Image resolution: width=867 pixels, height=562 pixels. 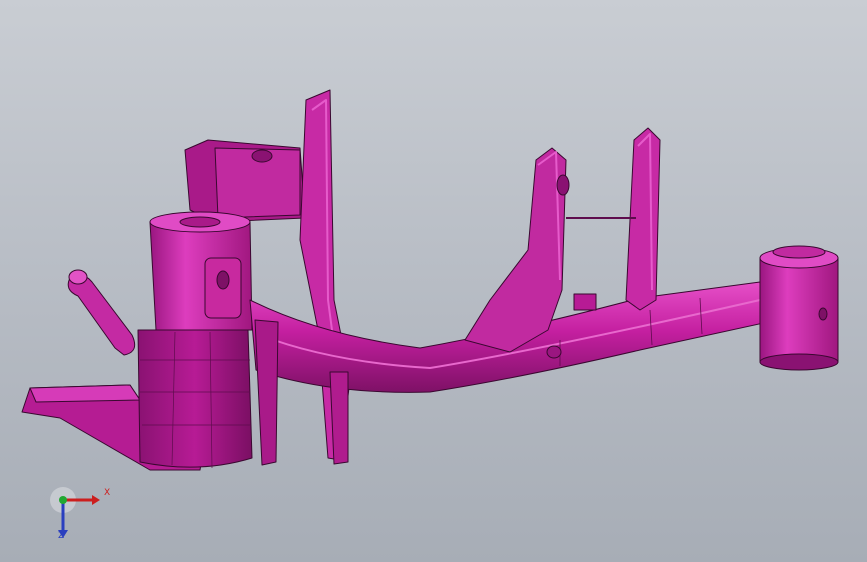 What do you see at coordinates (80, 514) in the screenshot?
I see `reference-triad: X Z` at bounding box center [80, 514].